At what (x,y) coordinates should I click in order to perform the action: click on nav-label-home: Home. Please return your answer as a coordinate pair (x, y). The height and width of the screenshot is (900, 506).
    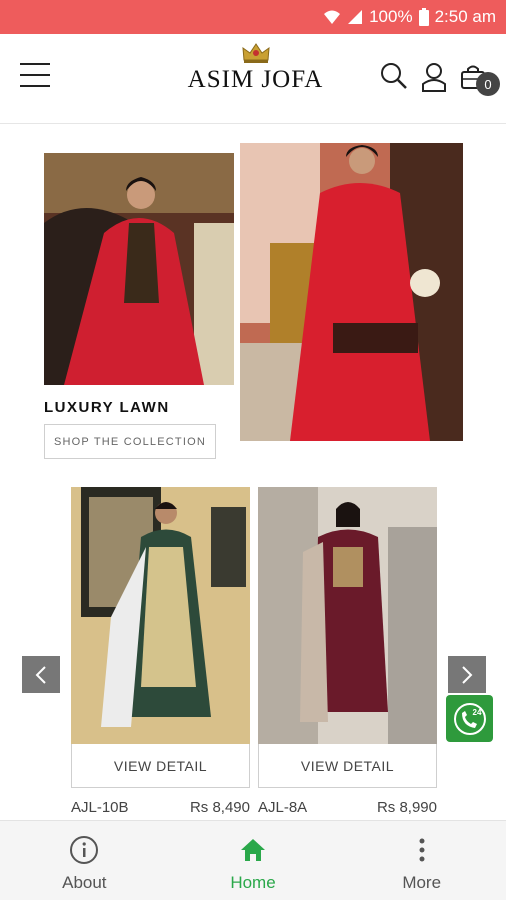
    Looking at the image, I should click on (253, 882).